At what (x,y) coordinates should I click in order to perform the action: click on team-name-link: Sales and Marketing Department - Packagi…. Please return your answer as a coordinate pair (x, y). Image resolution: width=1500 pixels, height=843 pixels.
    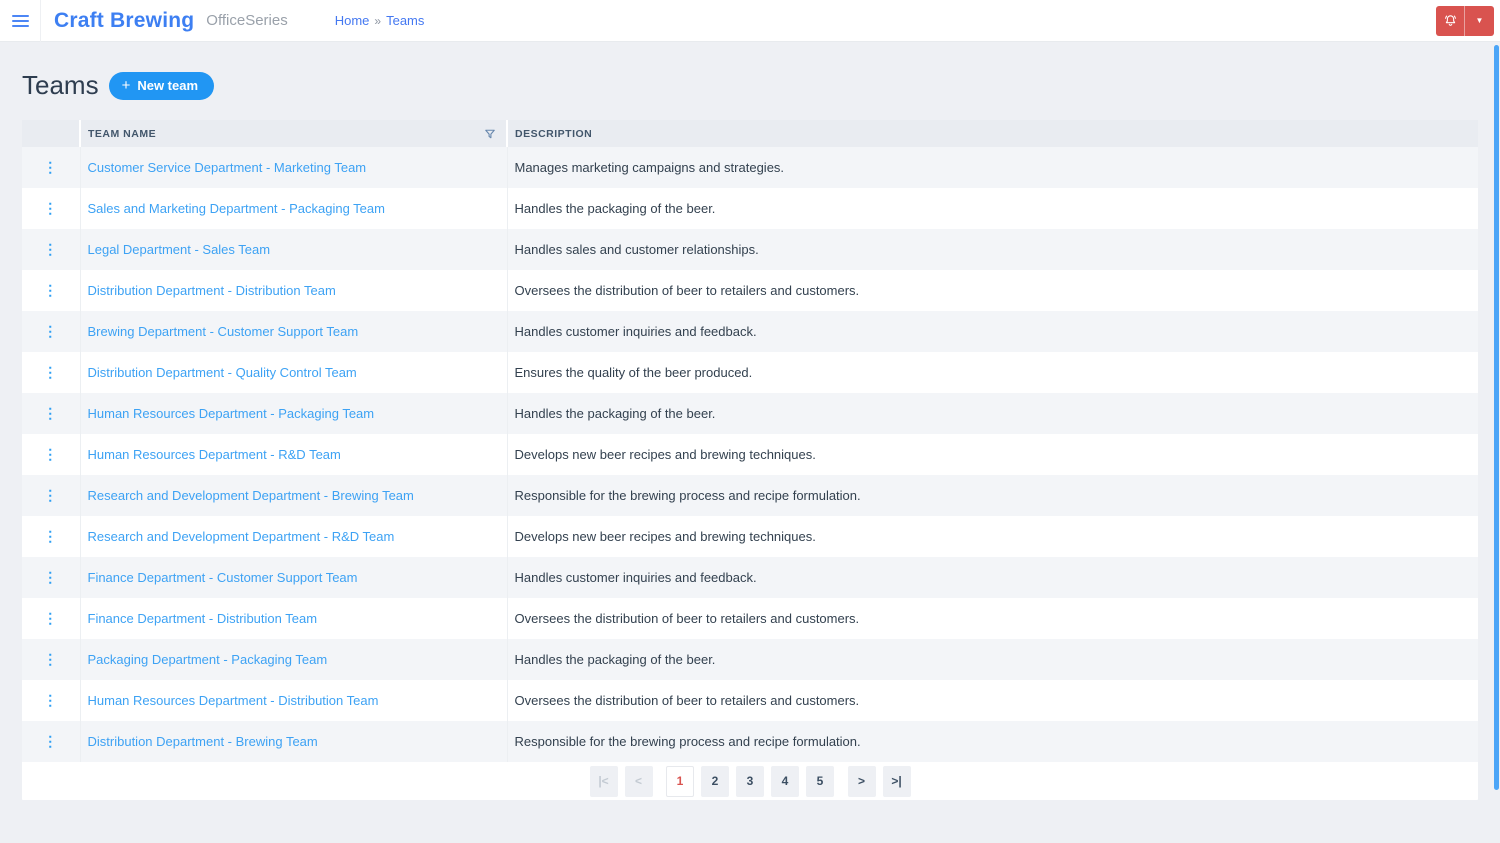
    Looking at the image, I should click on (236, 208).